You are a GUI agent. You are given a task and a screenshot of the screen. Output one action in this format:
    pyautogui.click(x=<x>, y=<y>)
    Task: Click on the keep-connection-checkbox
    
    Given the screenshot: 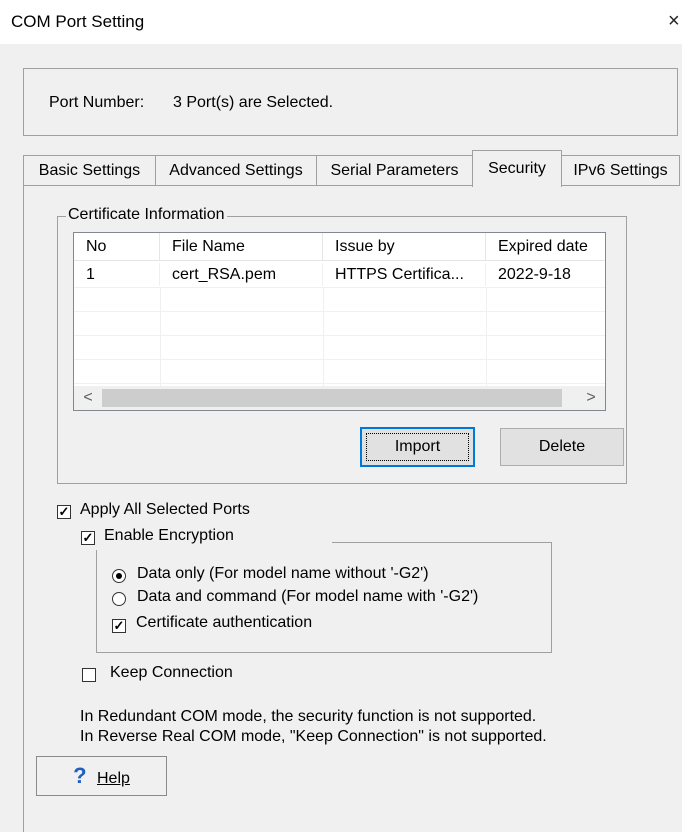 What is the action you would take?
    pyautogui.click(x=89, y=675)
    